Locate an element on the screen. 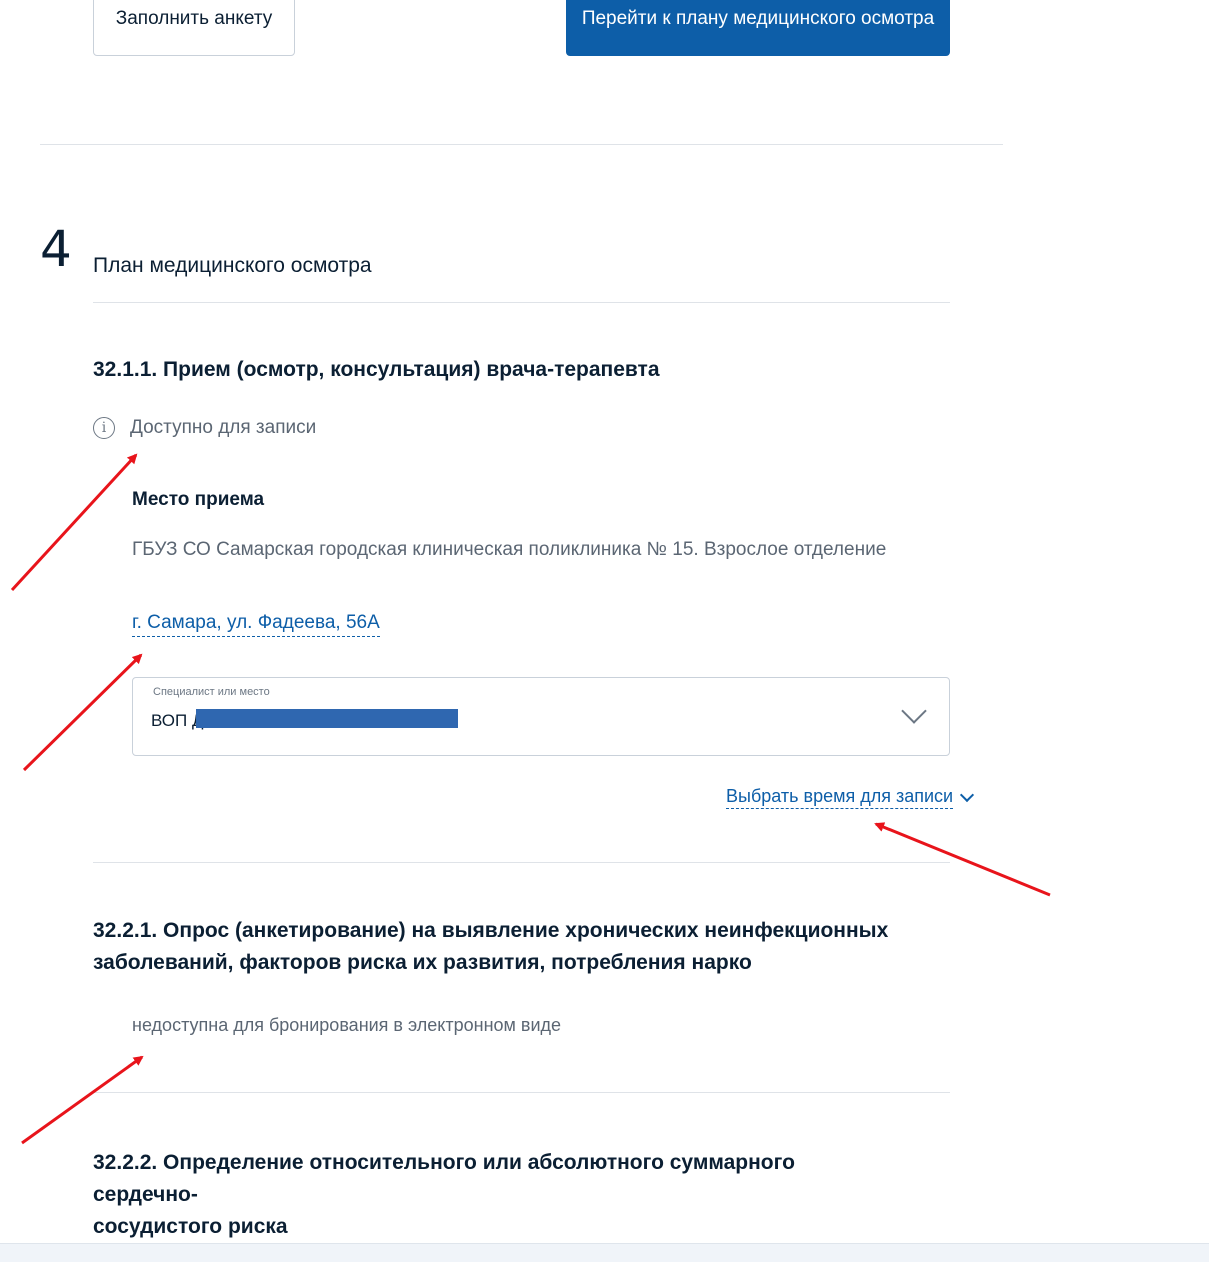  redaction-bar is located at coordinates (327, 718).